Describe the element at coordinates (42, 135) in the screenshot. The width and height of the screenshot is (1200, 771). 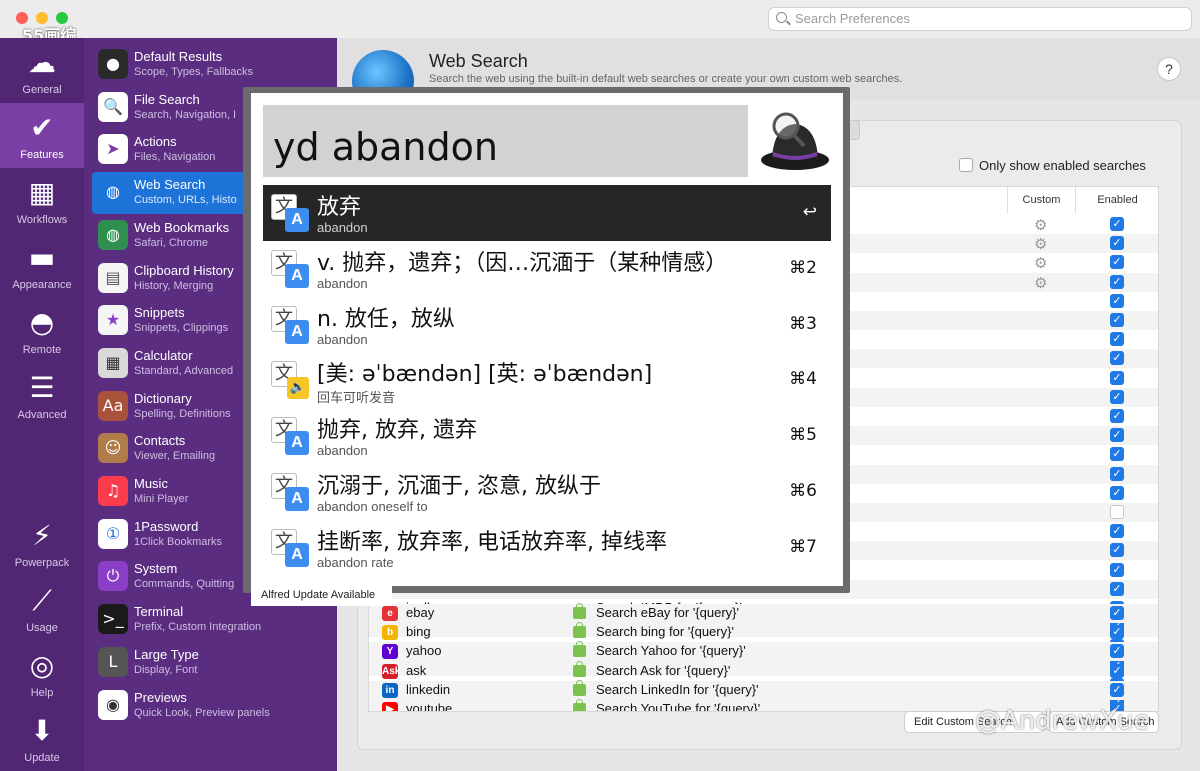
I see `rail-item-features: ✔ Features` at that location.